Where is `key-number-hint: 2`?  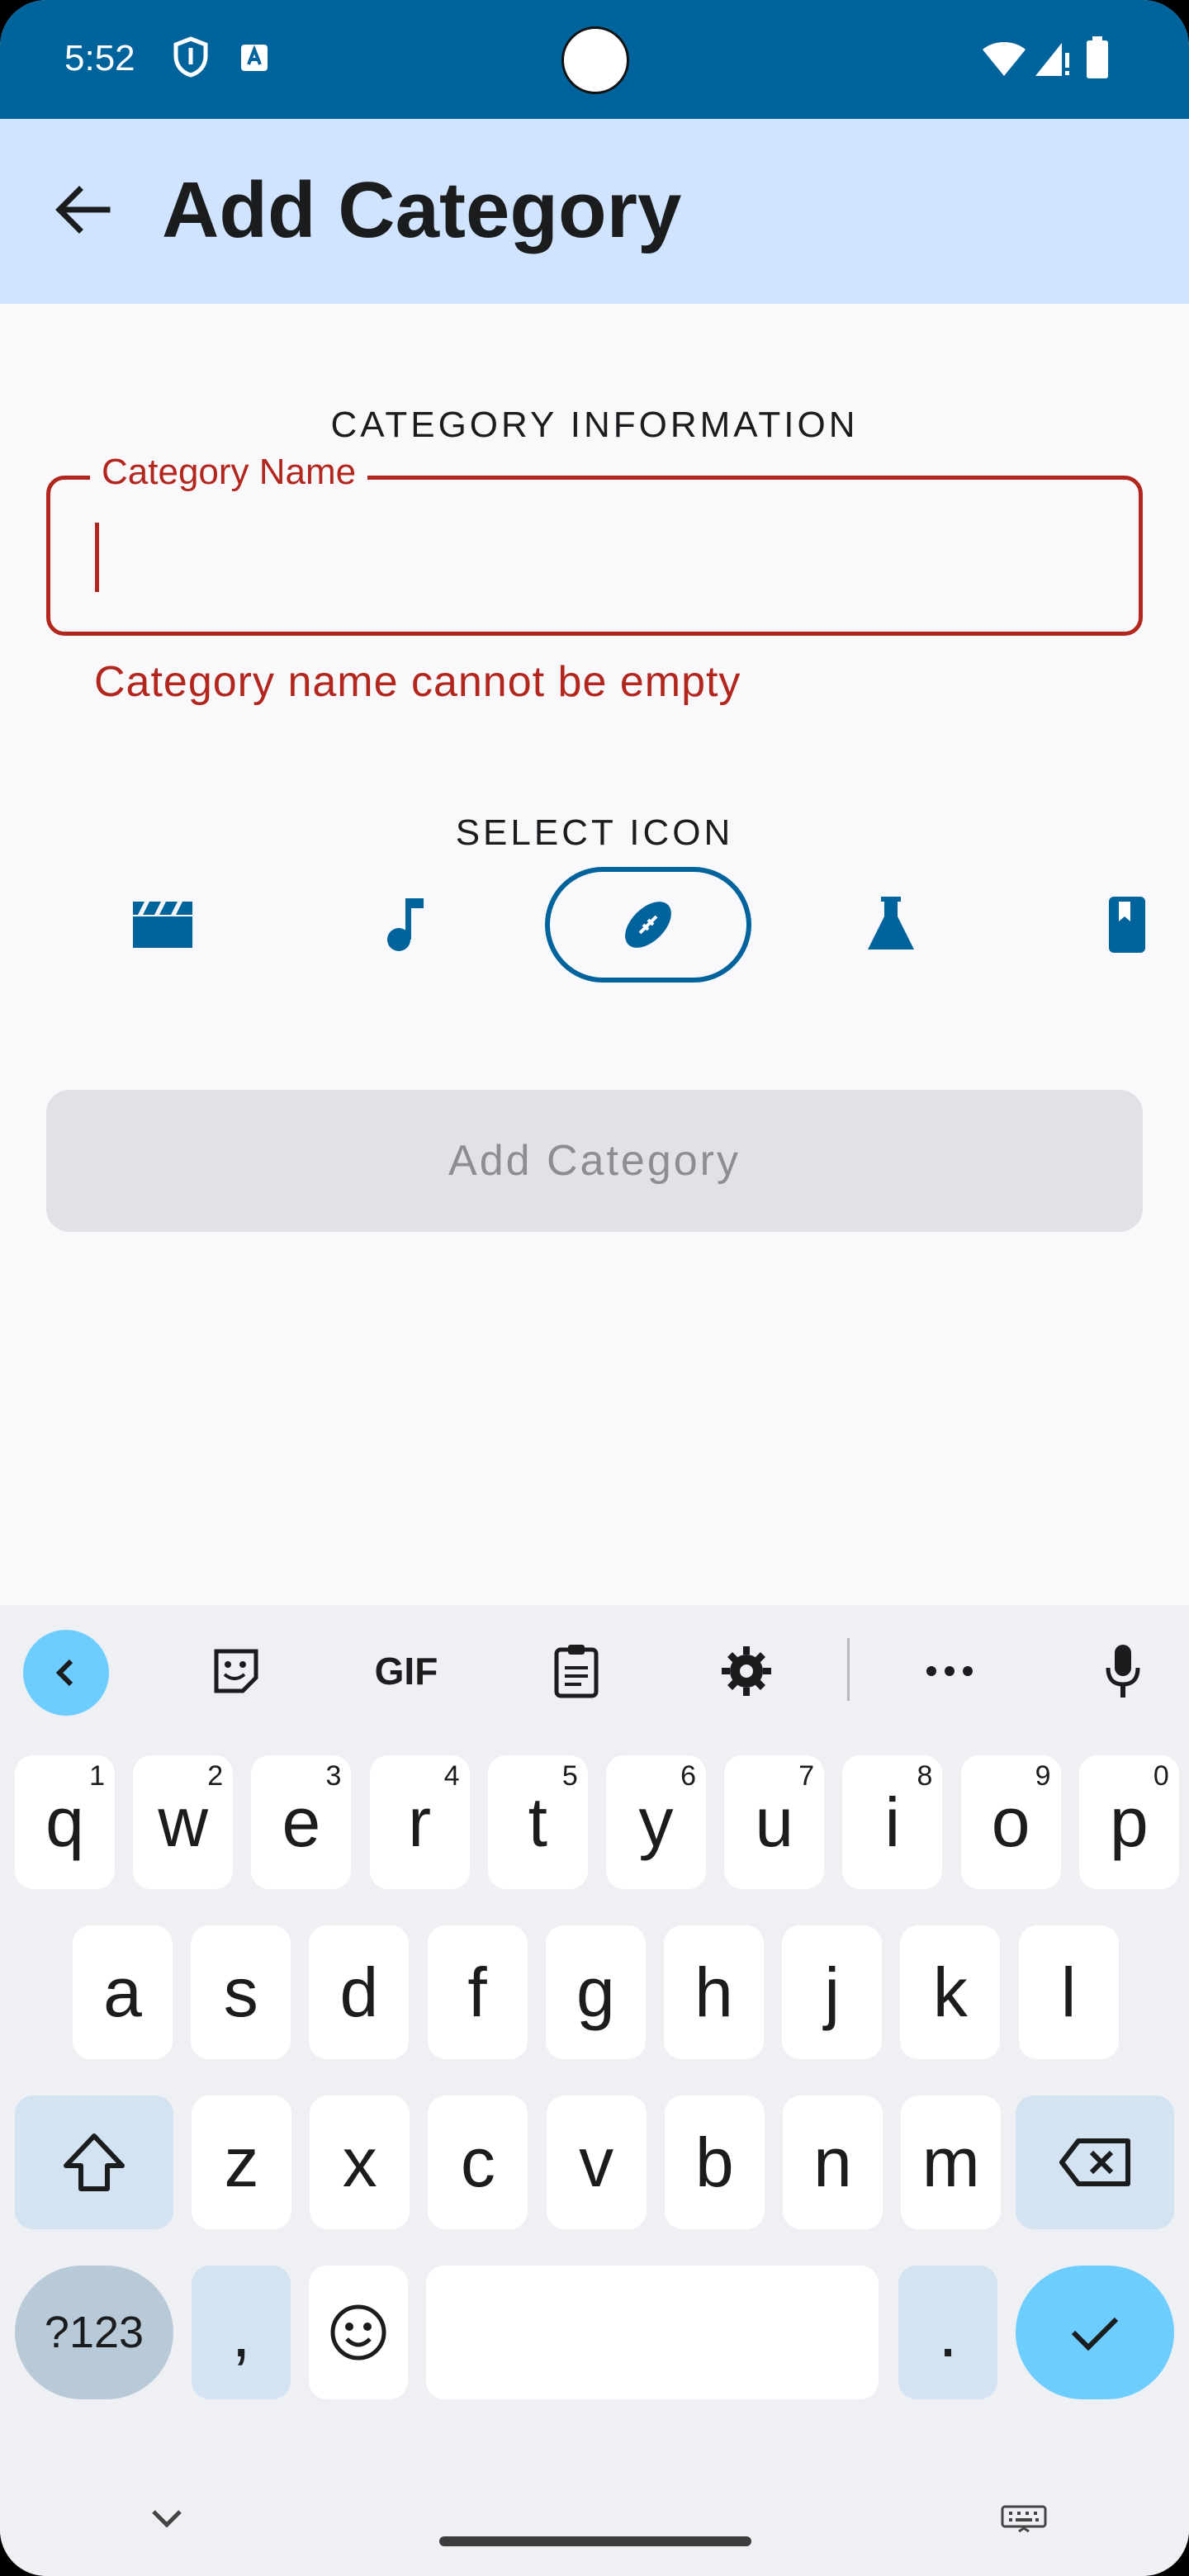 key-number-hint: 2 is located at coordinates (215, 1776).